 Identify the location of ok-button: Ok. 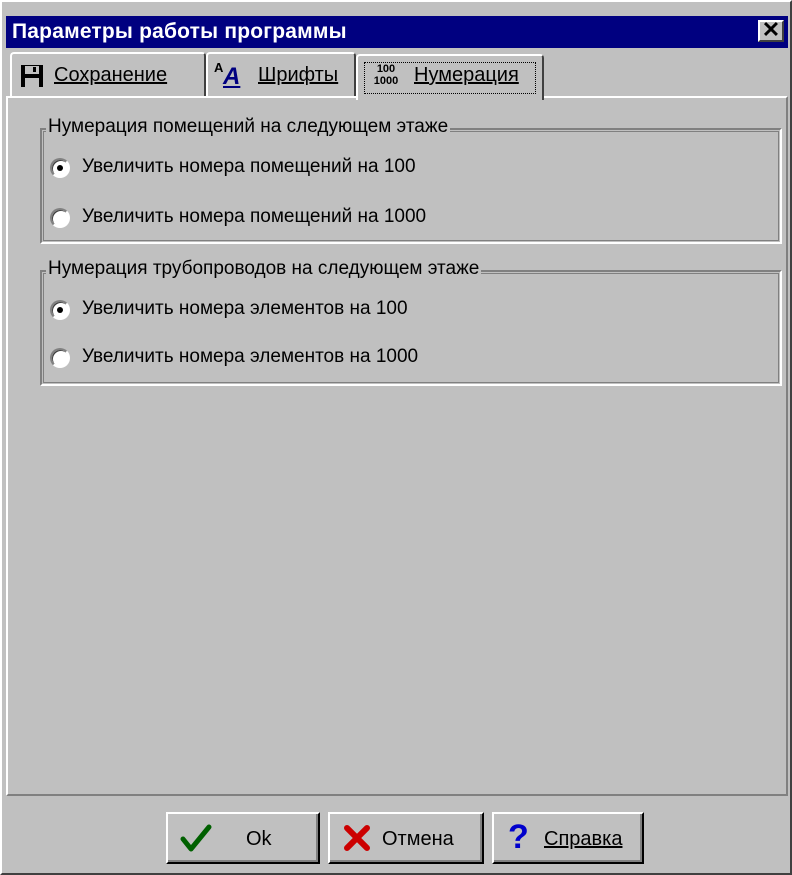
(243, 838).